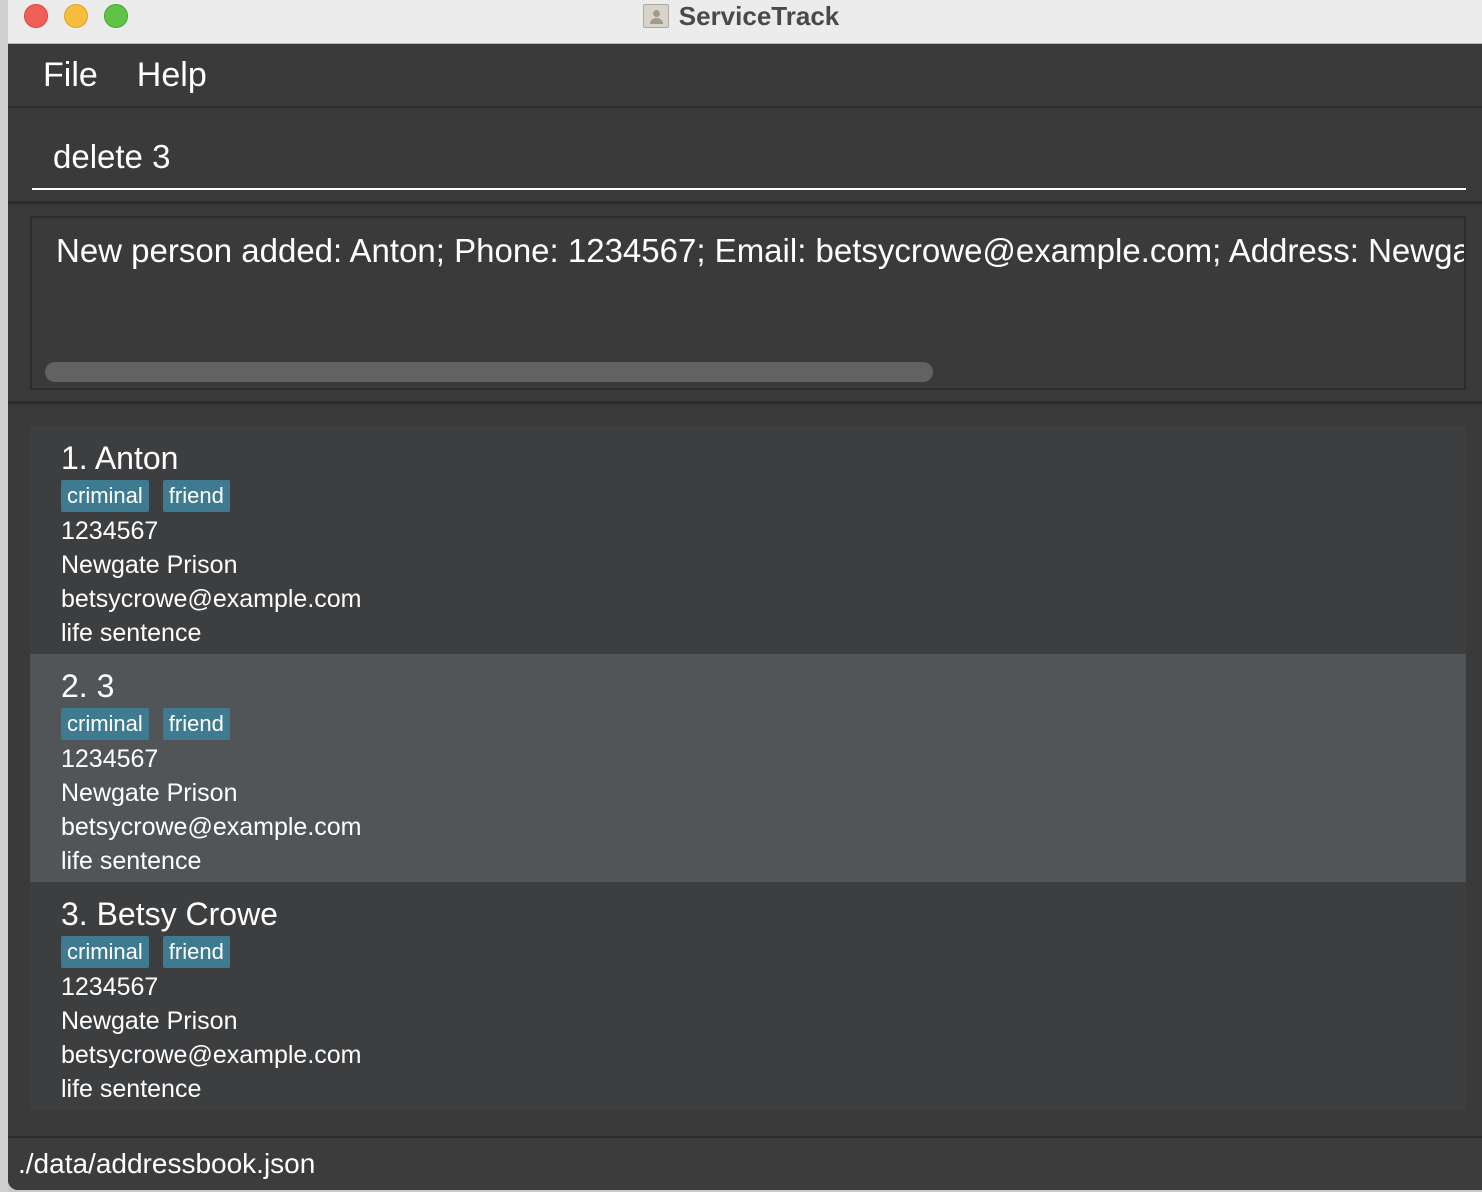 This screenshot has height=1192, width=1482. Describe the element at coordinates (745, 76) in the screenshot. I see `menu-bar: File Help` at that location.